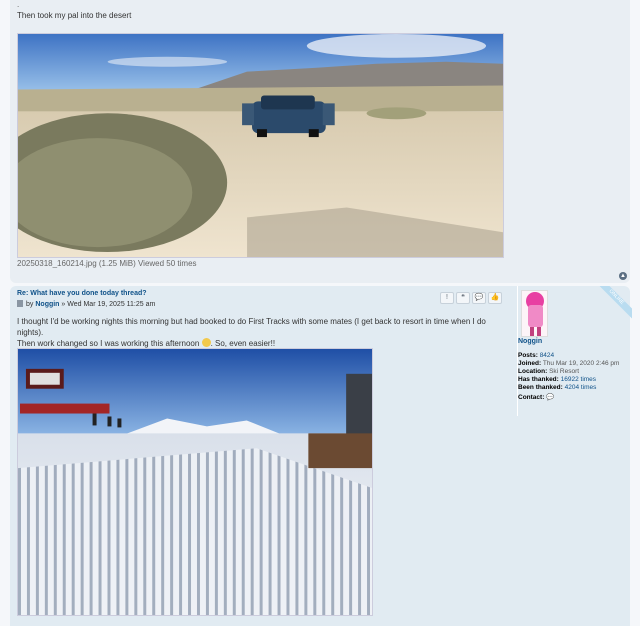 This screenshot has width=640, height=626. I want to click on avatar, so click(534, 313).